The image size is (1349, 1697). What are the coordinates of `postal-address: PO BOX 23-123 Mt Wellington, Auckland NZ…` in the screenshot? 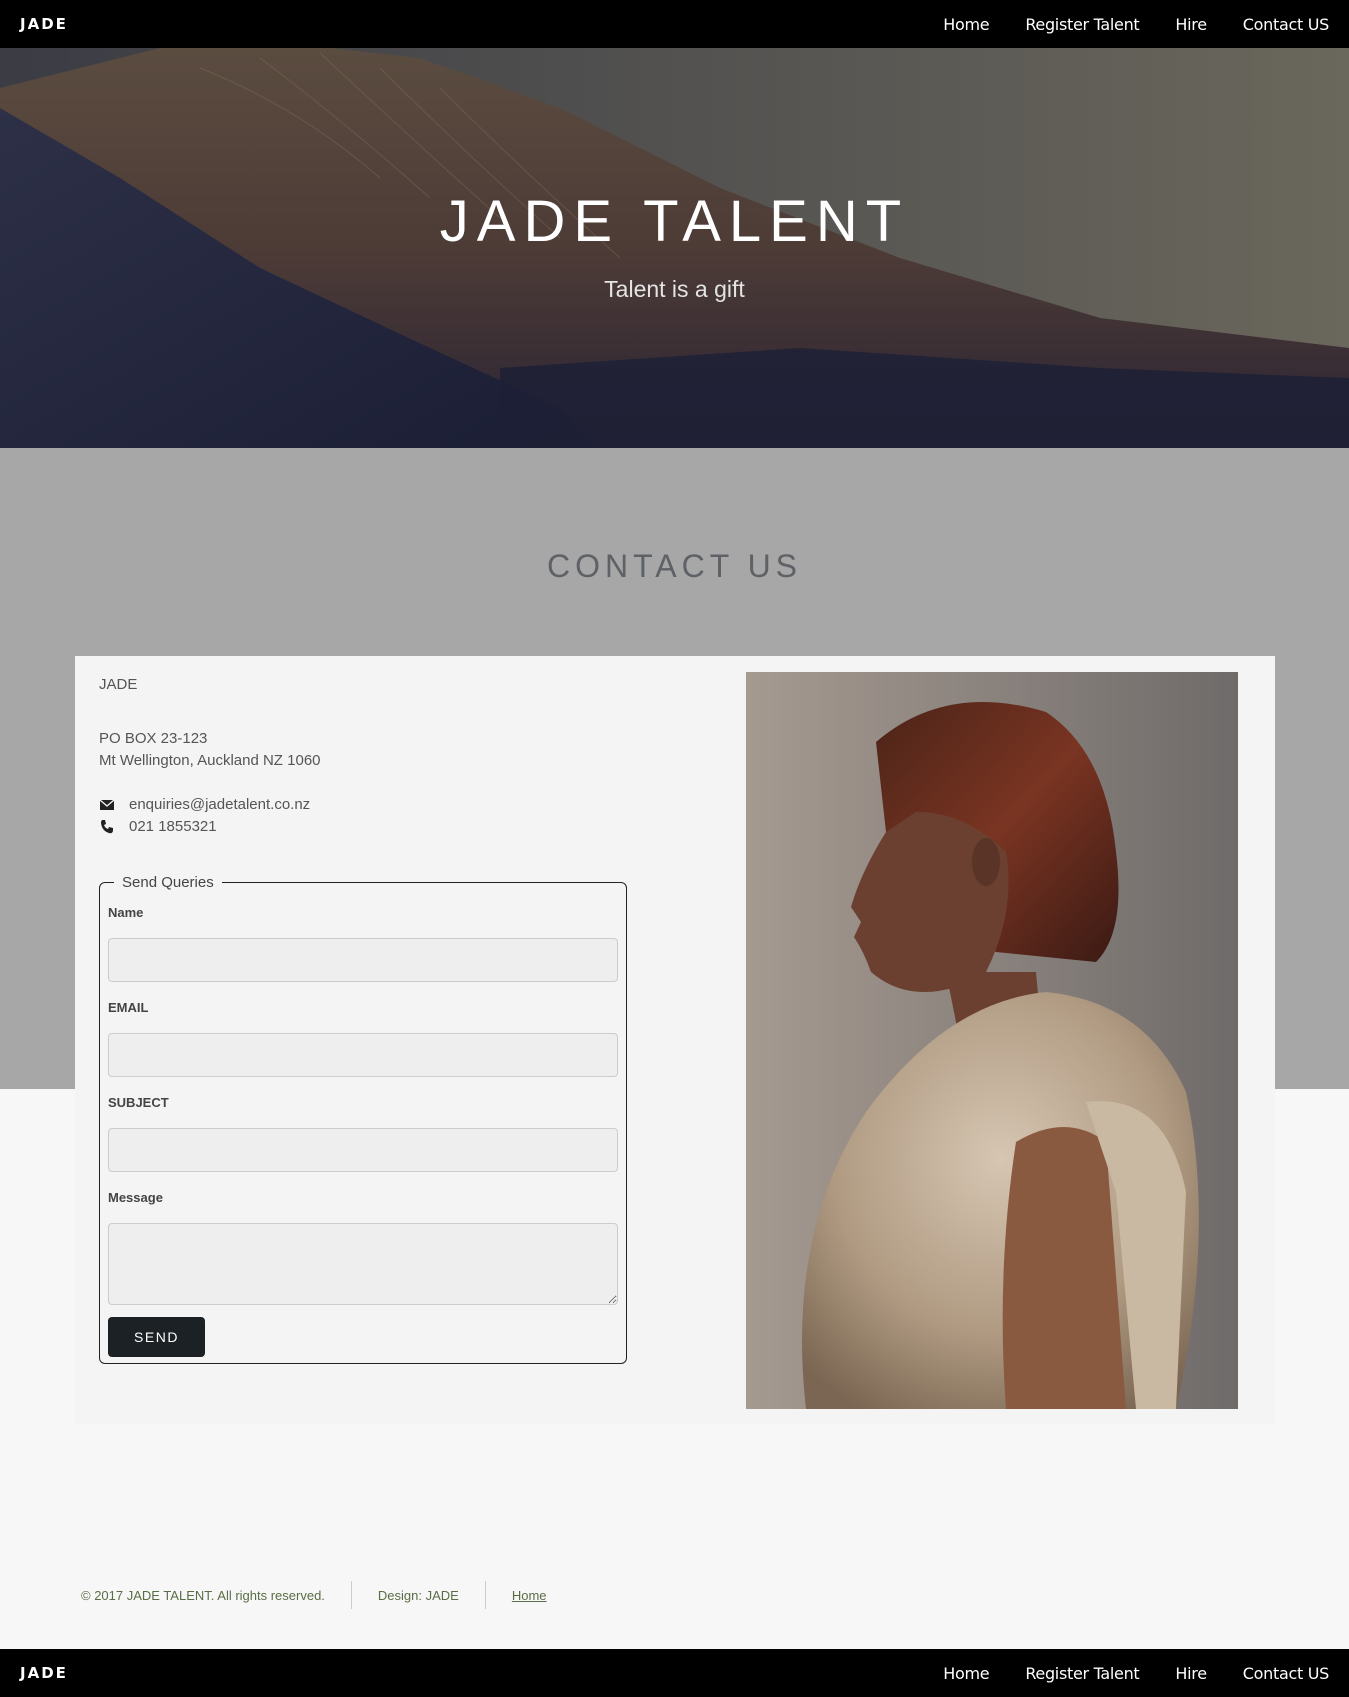 It's located at (210, 750).